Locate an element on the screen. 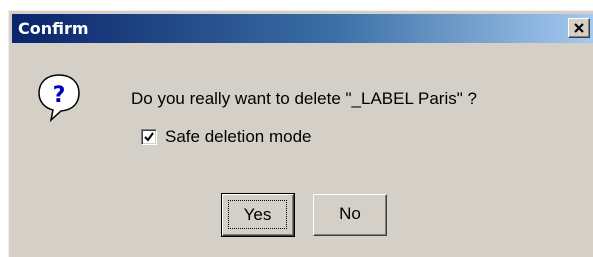 Image resolution: width=593 pixels, height=257 pixels. yes-button-label: Yes is located at coordinates (257, 214).